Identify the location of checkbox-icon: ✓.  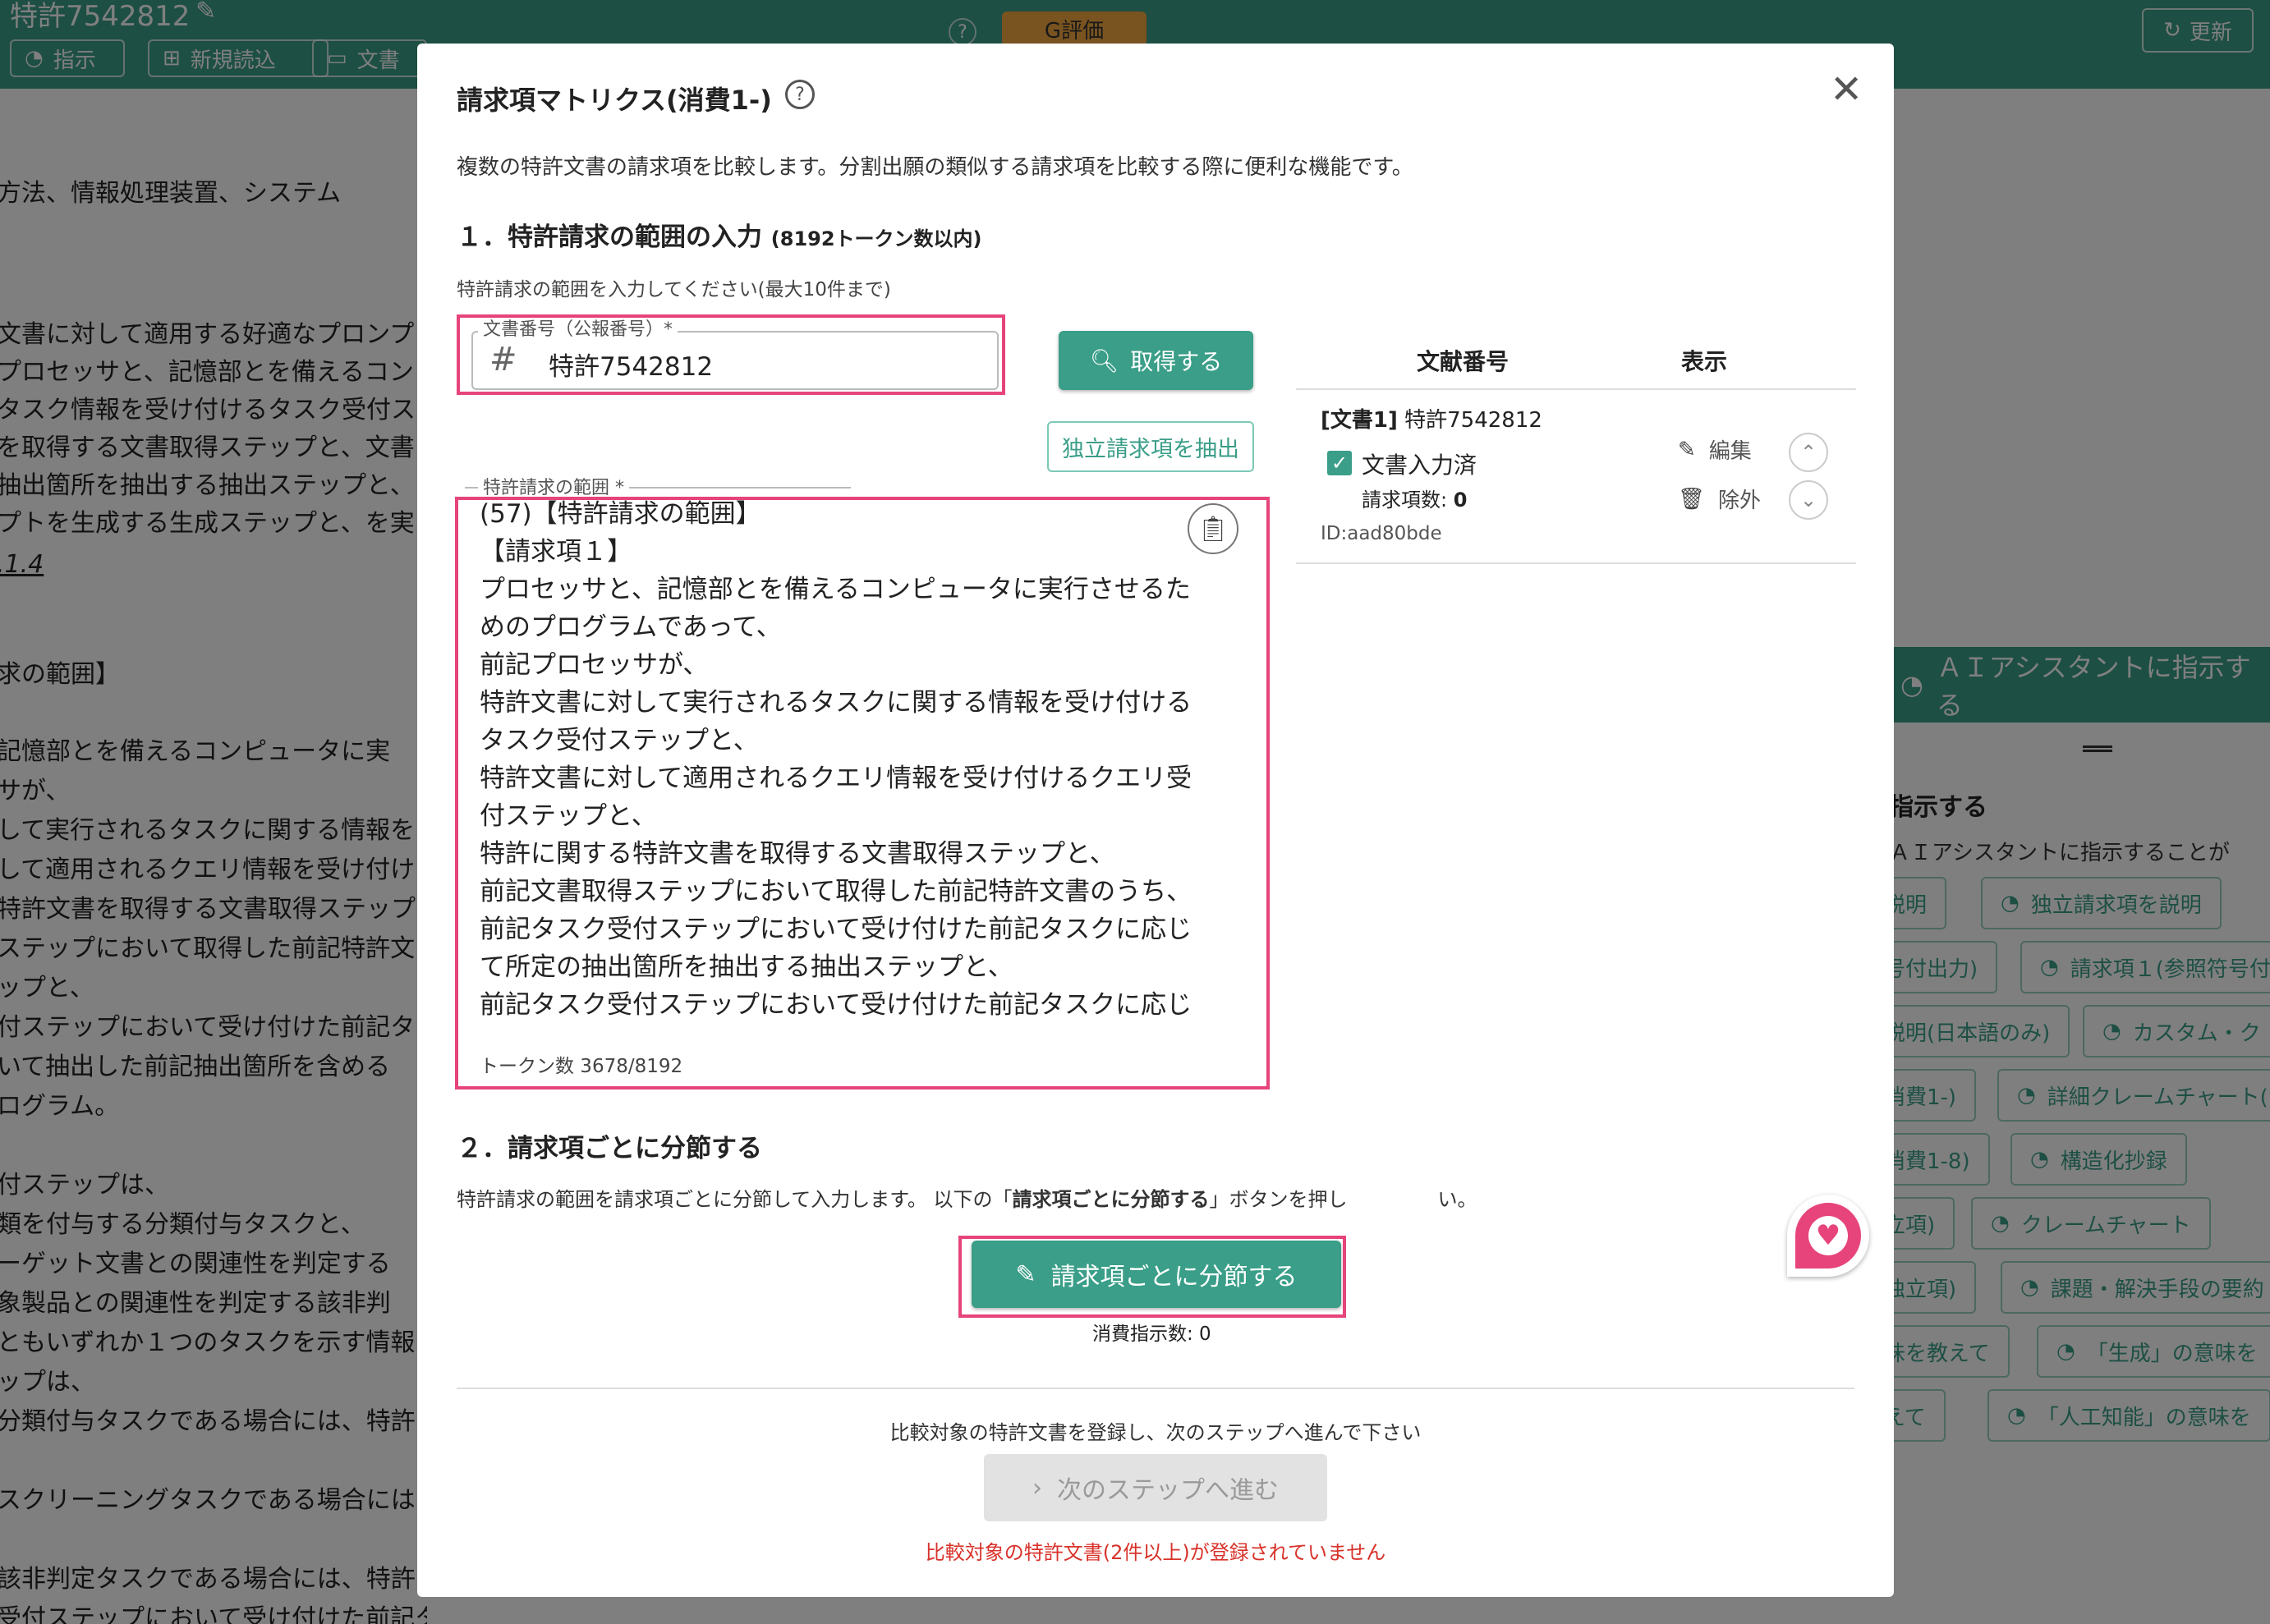
(1339, 463).